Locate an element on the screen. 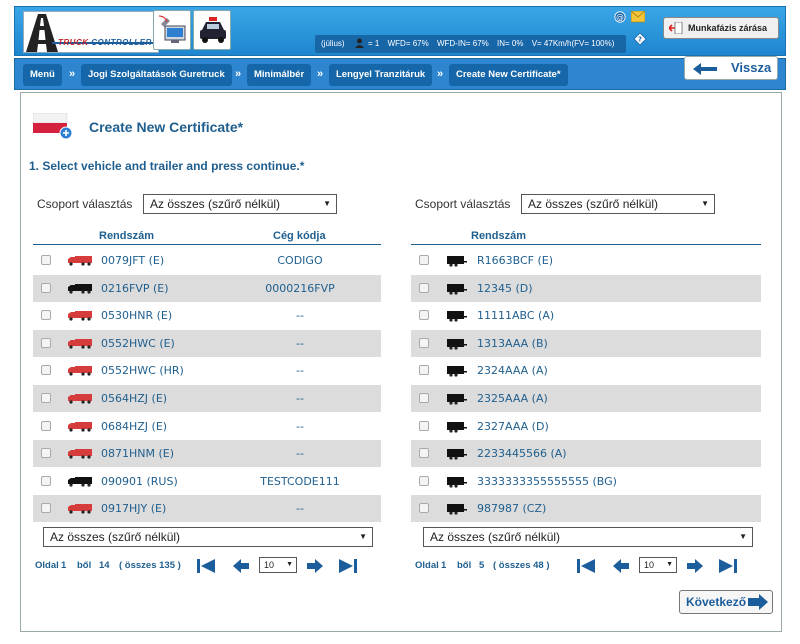  close-work-phase-button: Munkafázis zárása is located at coordinates (721, 28).